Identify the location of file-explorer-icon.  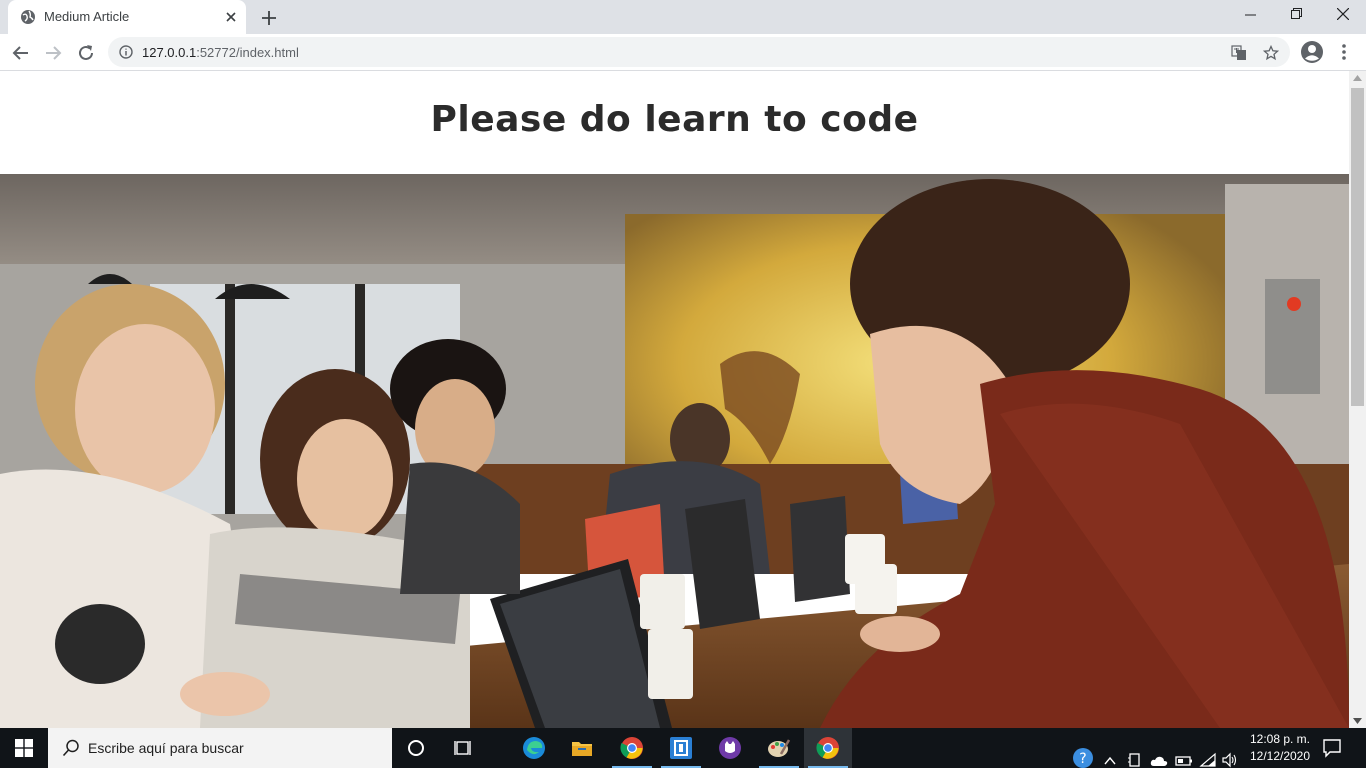
(582, 749).